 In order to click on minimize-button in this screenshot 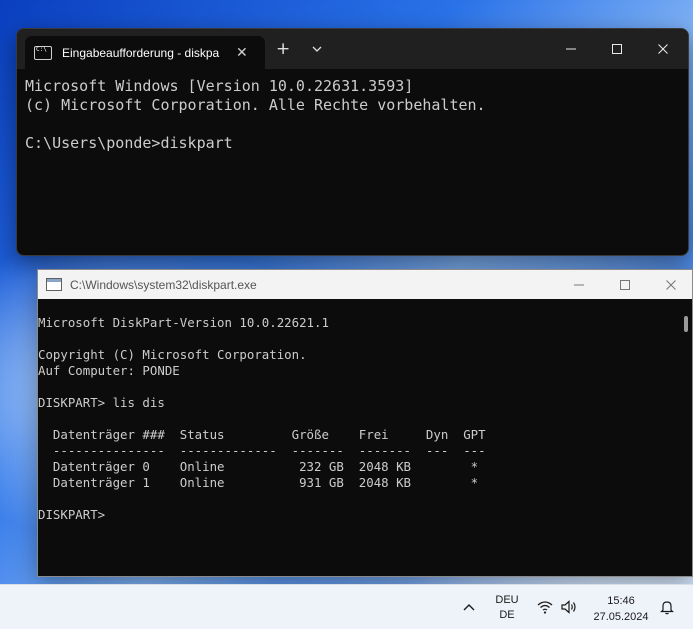, I will do `click(571, 49)`.